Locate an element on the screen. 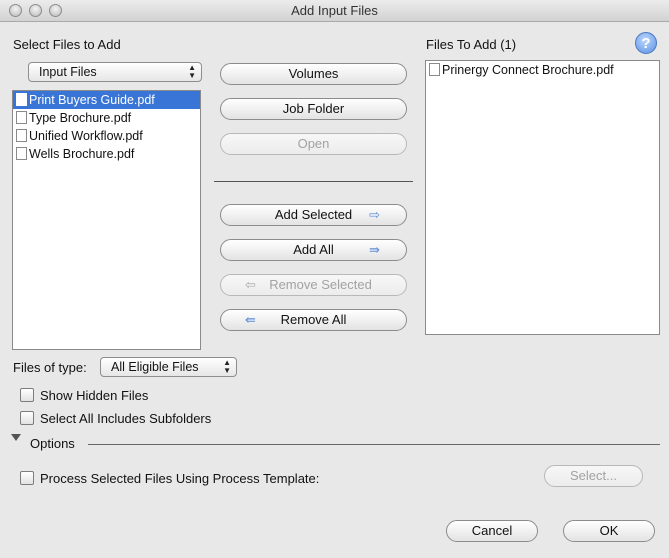 Image resolution: width=669 pixels, height=558 pixels. remove-selected-button: ⇦ Remove Selected is located at coordinates (313, 285).